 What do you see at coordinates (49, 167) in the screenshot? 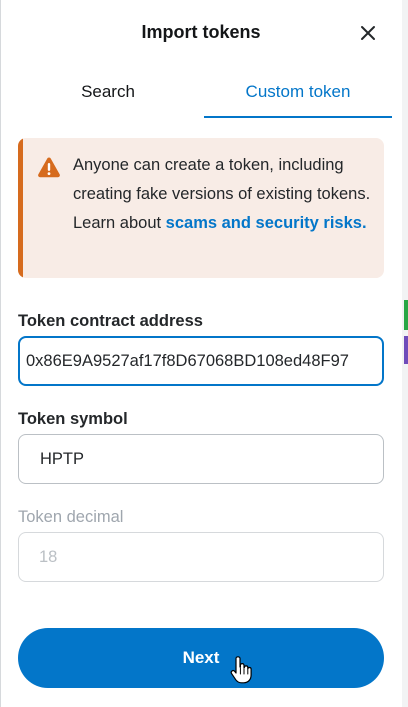
I see `warning-icon` at bounding box center [49, 167].